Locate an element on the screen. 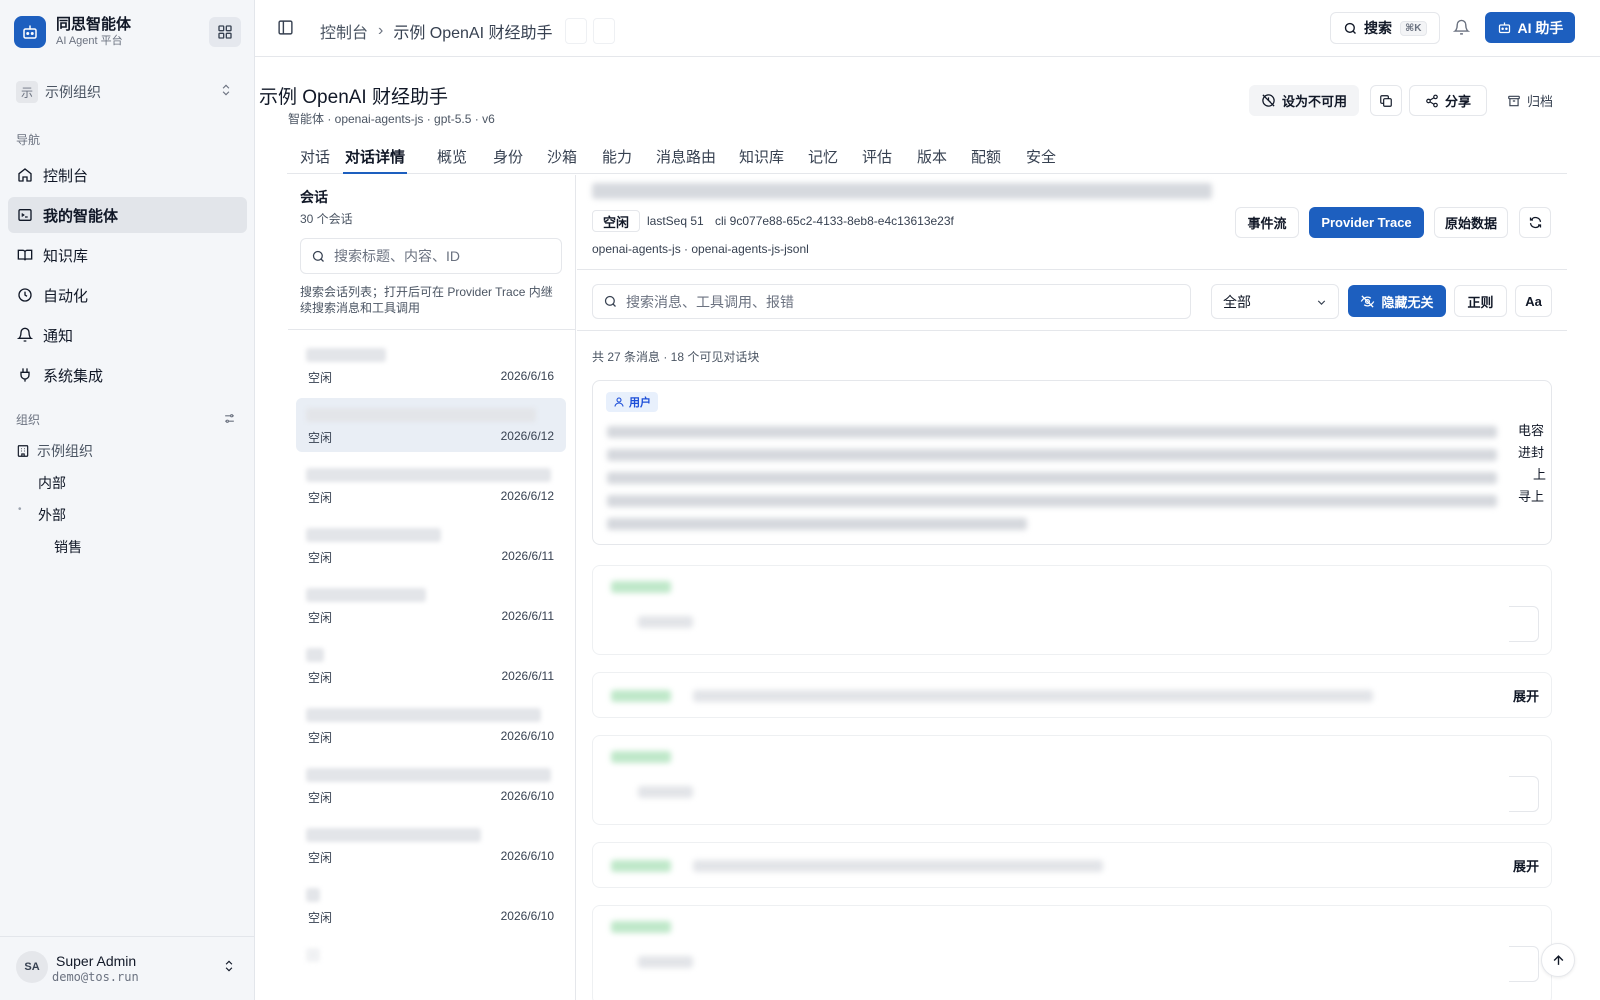 This screenshot has height=1000, width=1600. sidebar-item-automation: 自动化 is located at coordinates (127, 295).